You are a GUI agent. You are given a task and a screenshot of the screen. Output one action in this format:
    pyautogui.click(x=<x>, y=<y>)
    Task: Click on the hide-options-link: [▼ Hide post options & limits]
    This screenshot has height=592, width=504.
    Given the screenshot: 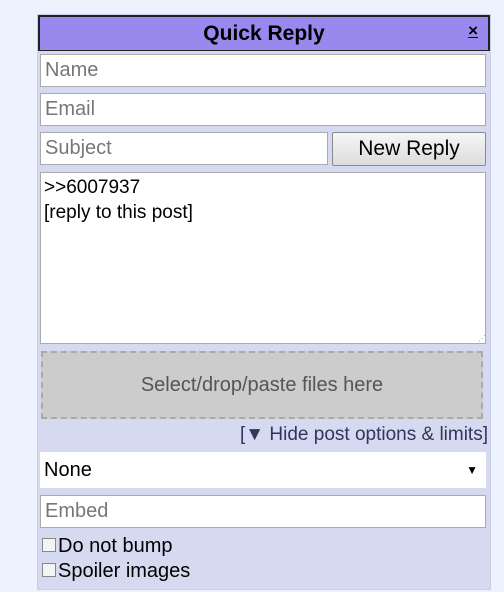 What is the action you would take?
    pyautogui.click(x=364, y=434)
    